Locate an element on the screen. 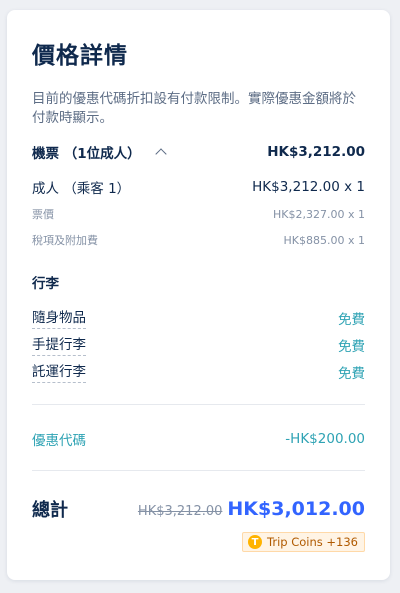 The image size is (400, 593). promo-code-row: 優惠代碼 -HK$200.00 is located at coordinates (198, 439).